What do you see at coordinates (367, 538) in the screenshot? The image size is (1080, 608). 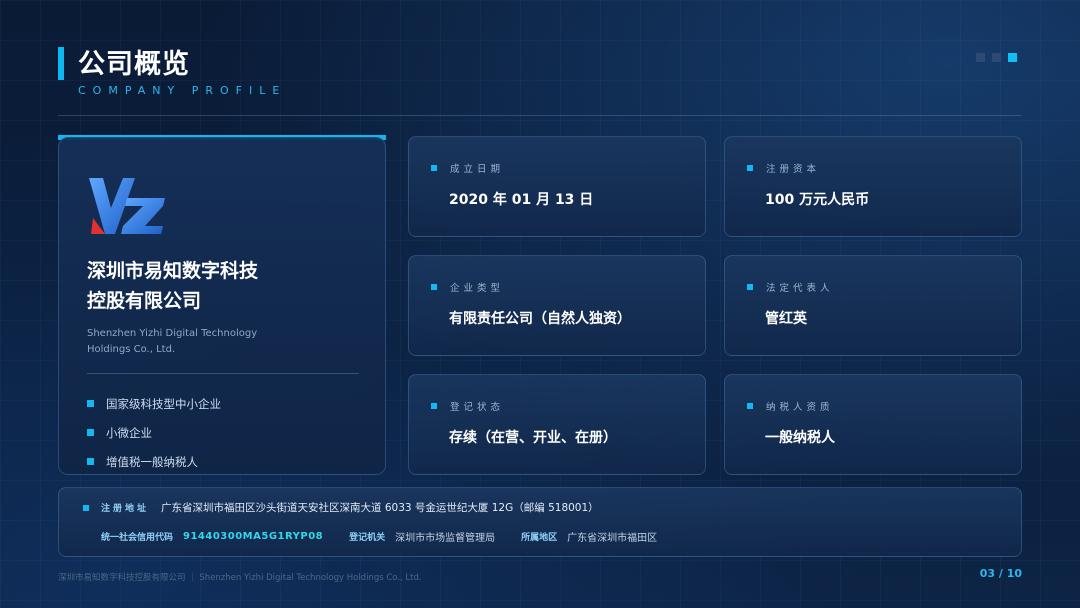 I see `authority-label: 登记机关` at bounding box center [367, 538].